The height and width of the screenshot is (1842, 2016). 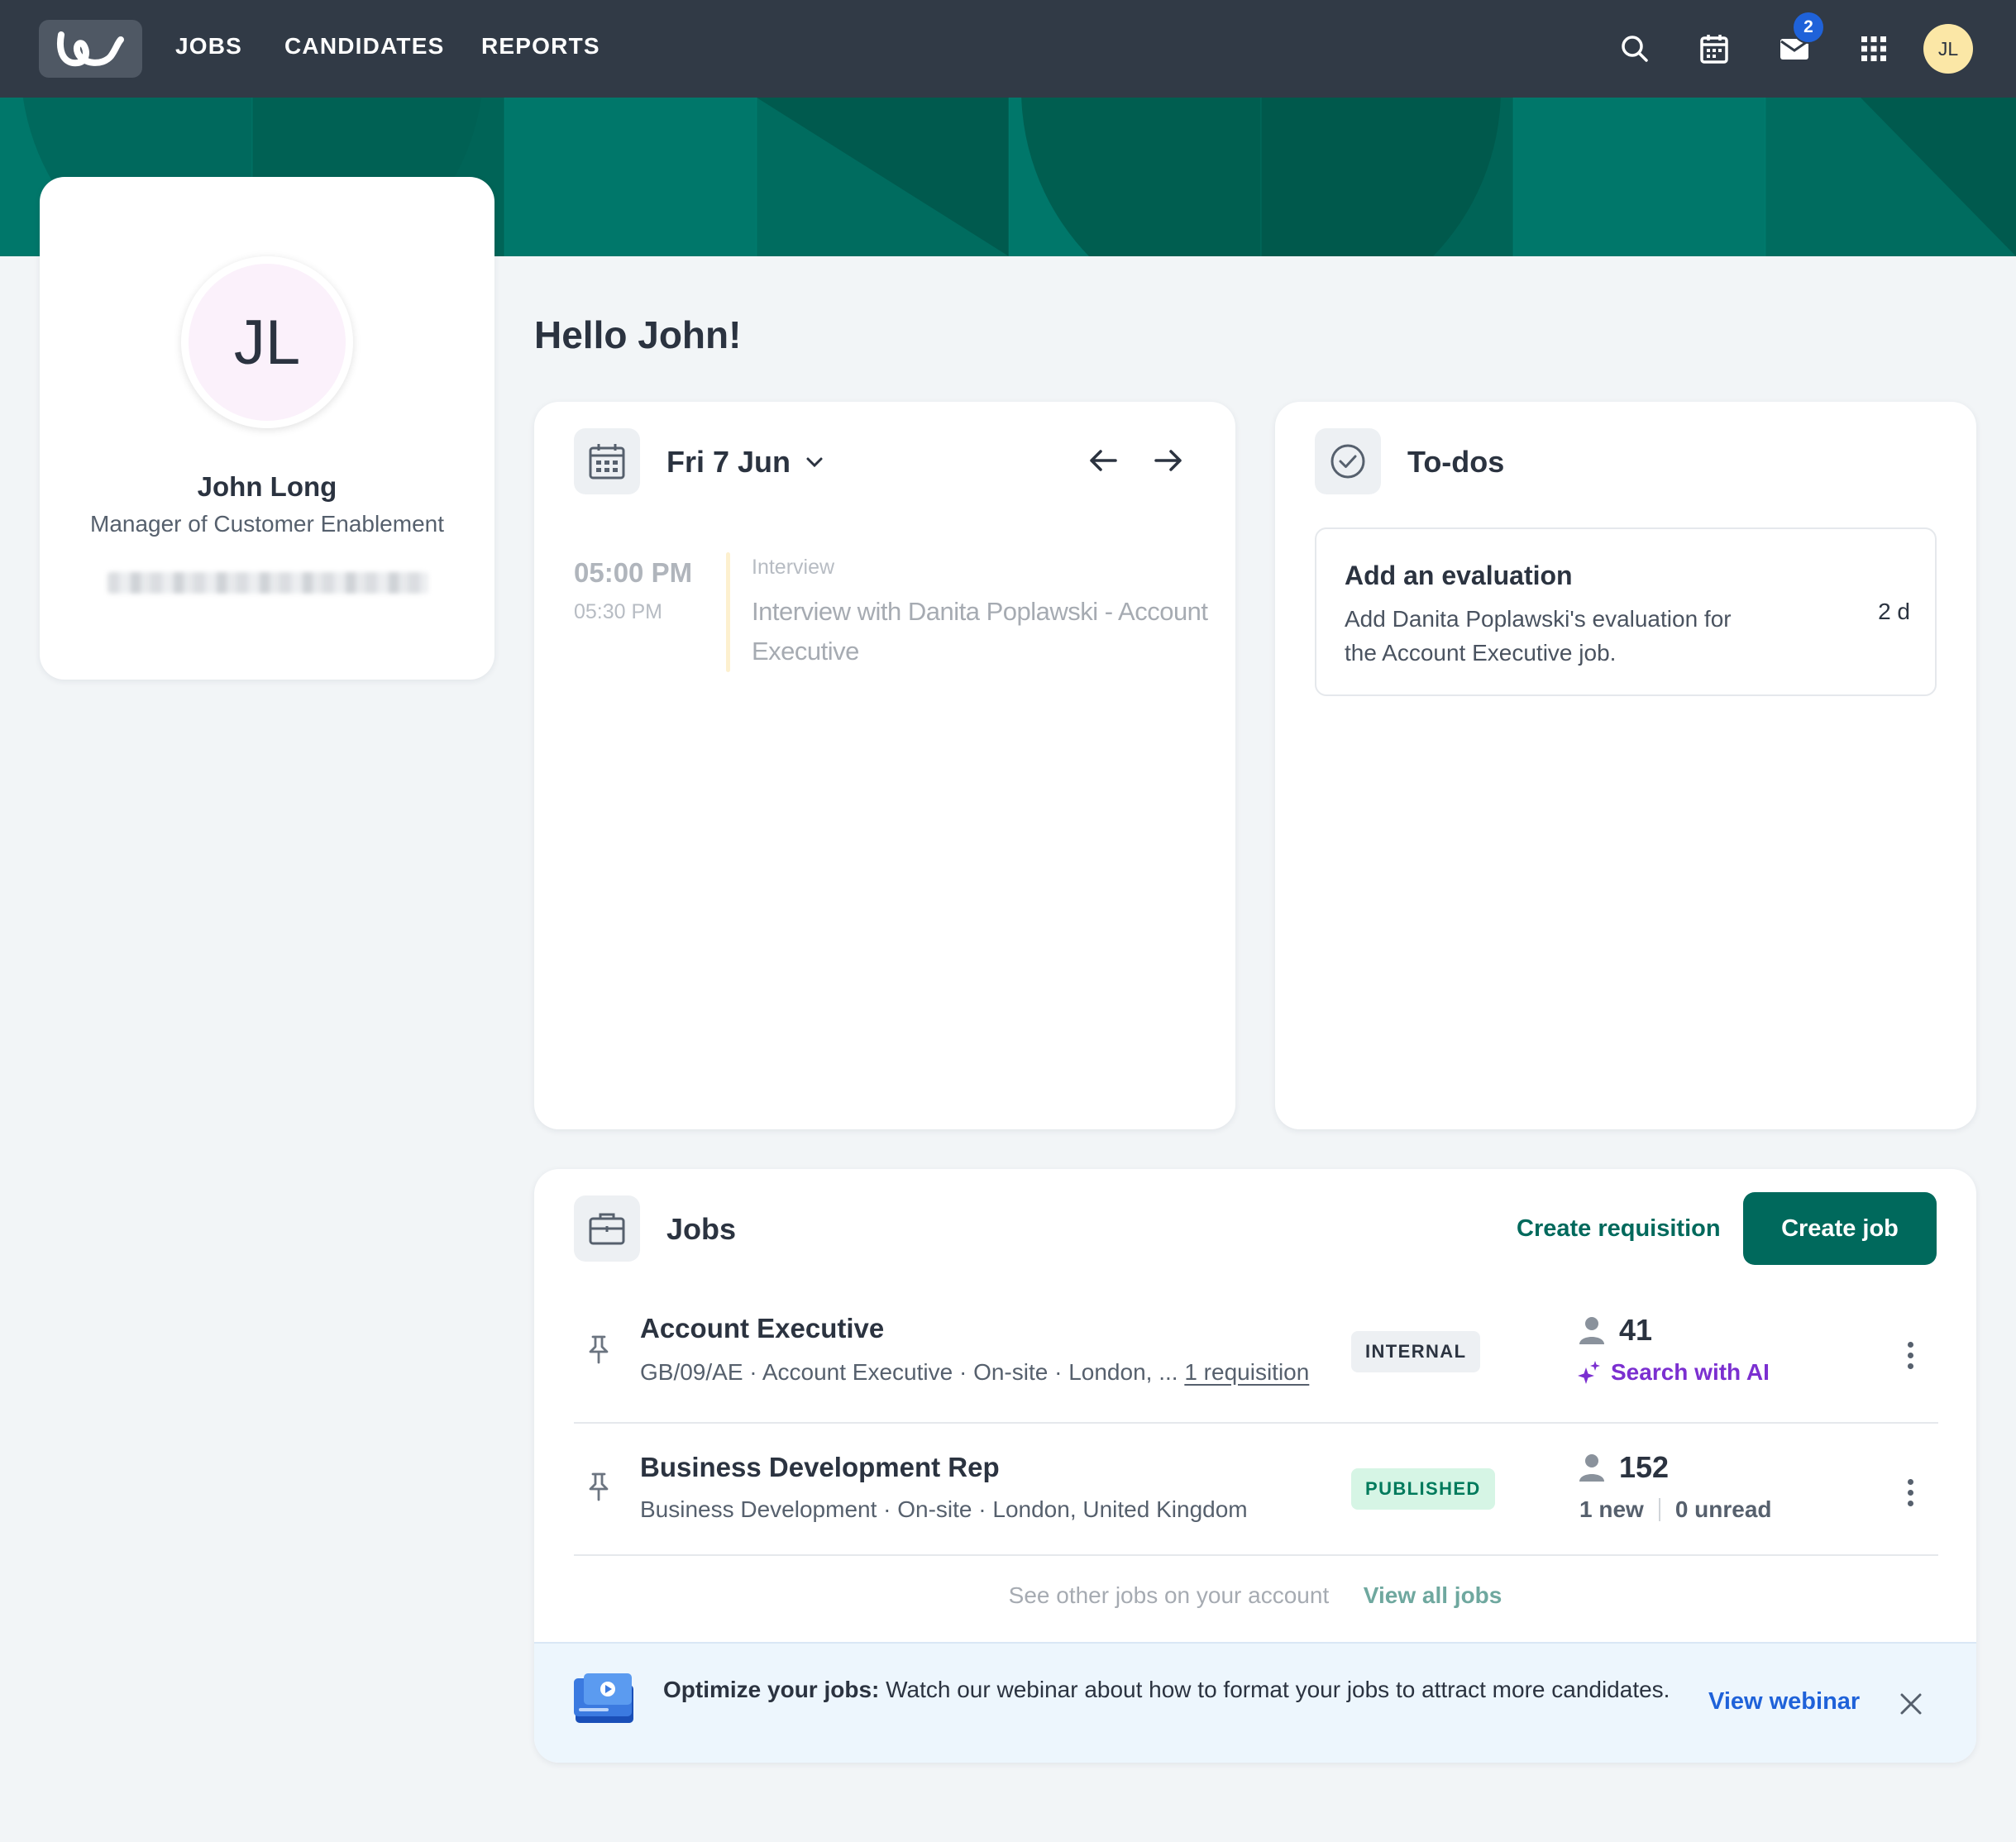 I want to click on todo-item-title: Add an evaluation, so click(x=1459, y=575).